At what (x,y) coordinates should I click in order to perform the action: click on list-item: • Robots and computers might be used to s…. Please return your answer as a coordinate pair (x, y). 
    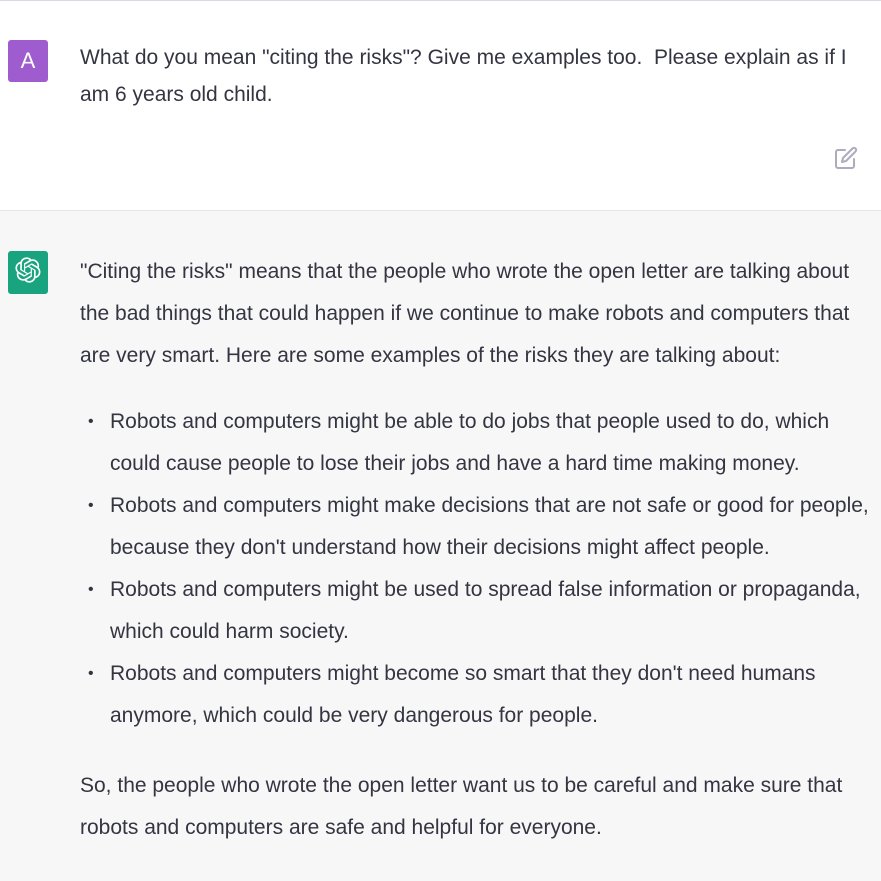
    Looking at the image, I should click on (475, 611).